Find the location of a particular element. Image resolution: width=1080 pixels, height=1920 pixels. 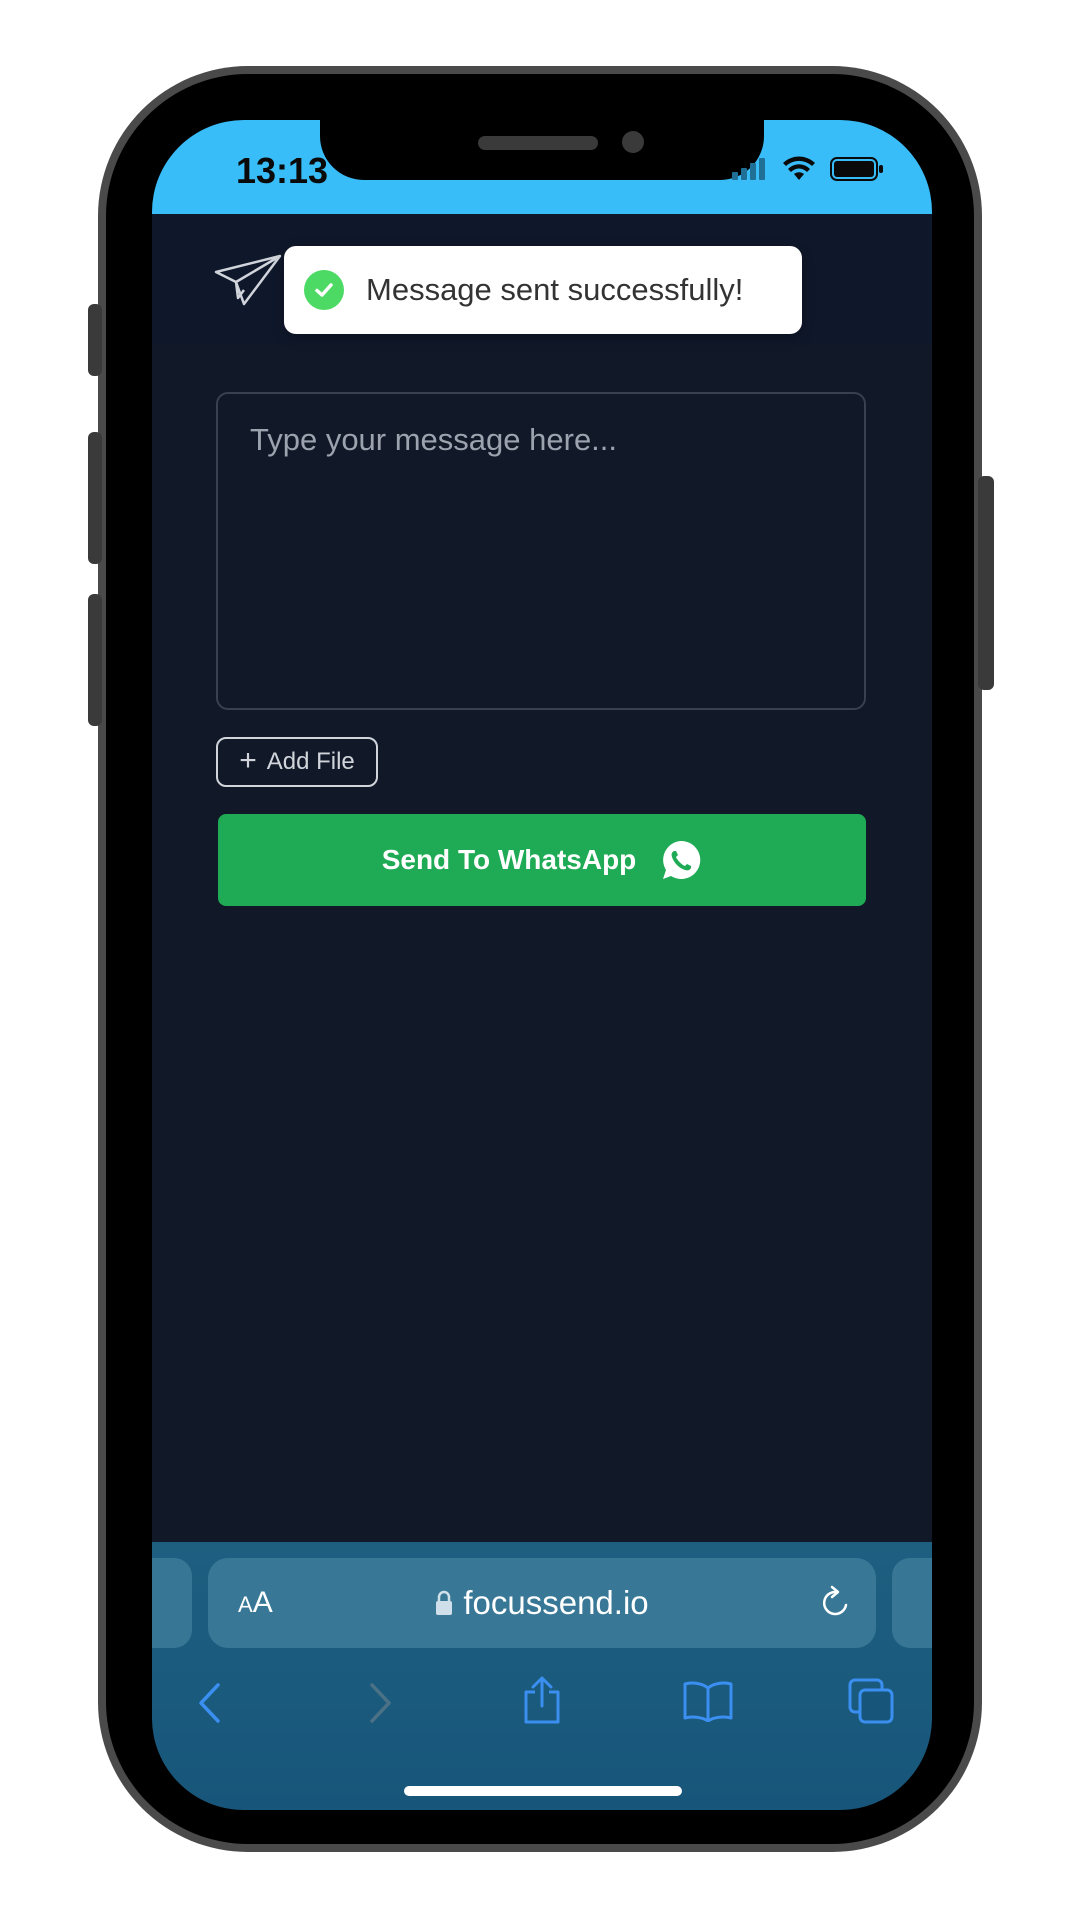

camera is located at coordinates (633, 142).